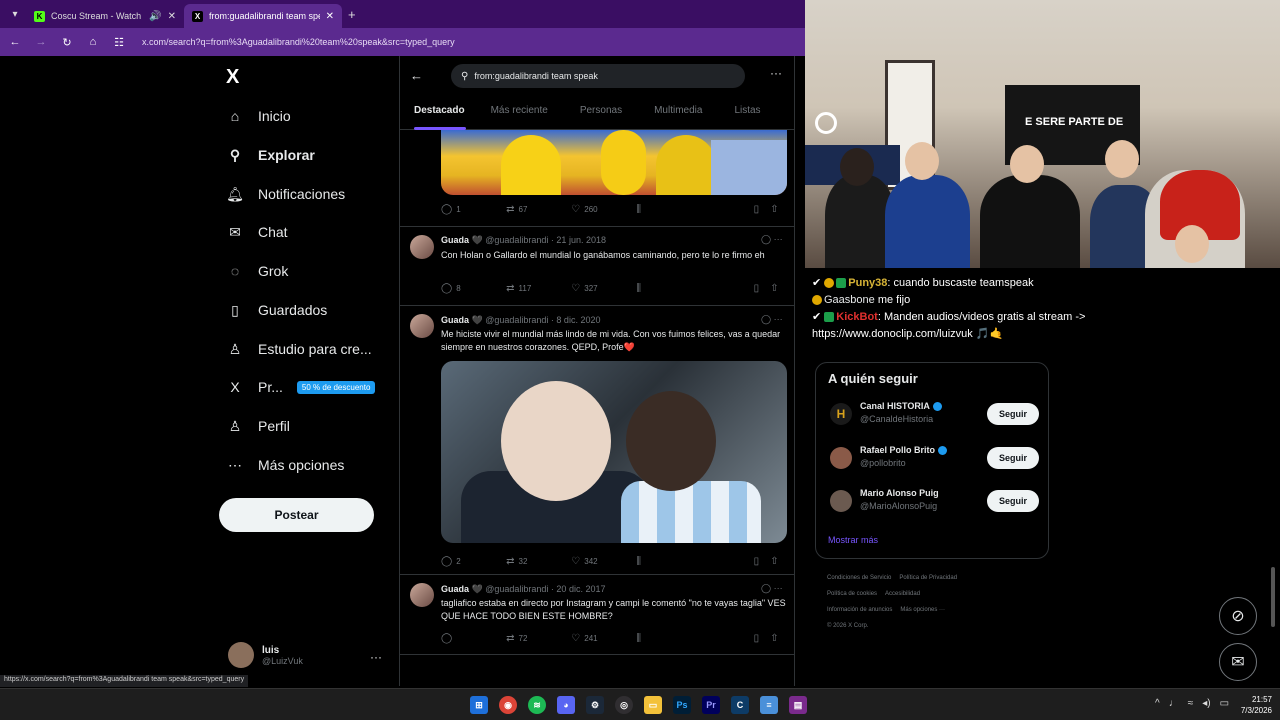 The height and width of the screenshot is (720, 1280). Describe the element at coordinates (902, 594) in the screenshot. I see `footer-link: Accesibilidad` at that location.